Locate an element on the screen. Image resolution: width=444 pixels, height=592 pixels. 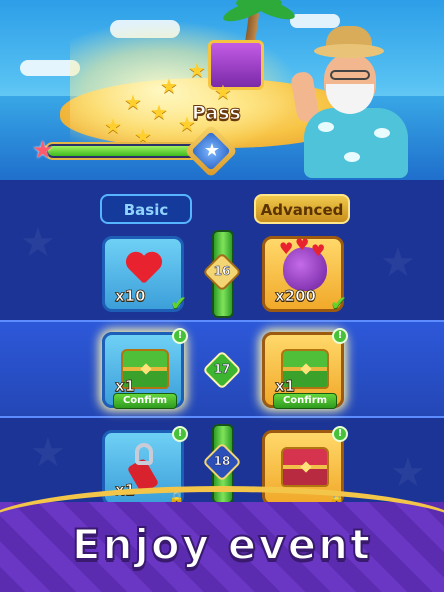
level-number: 16 is located at coordinates (222, 271).